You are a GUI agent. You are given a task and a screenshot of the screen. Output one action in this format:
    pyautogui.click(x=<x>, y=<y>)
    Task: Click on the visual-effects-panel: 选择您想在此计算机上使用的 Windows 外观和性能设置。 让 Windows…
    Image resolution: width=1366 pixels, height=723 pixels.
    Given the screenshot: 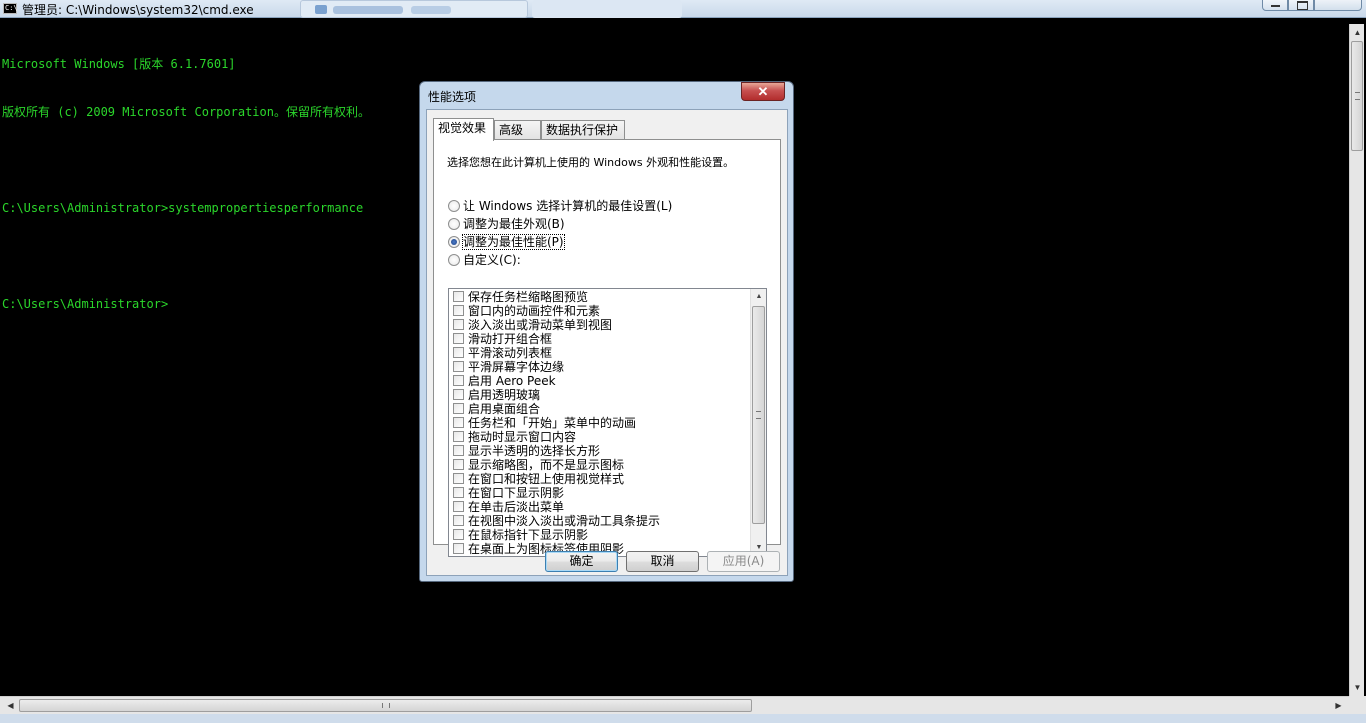 What is the action you would take?
    pyautogui.click(x=607, y=348)
    